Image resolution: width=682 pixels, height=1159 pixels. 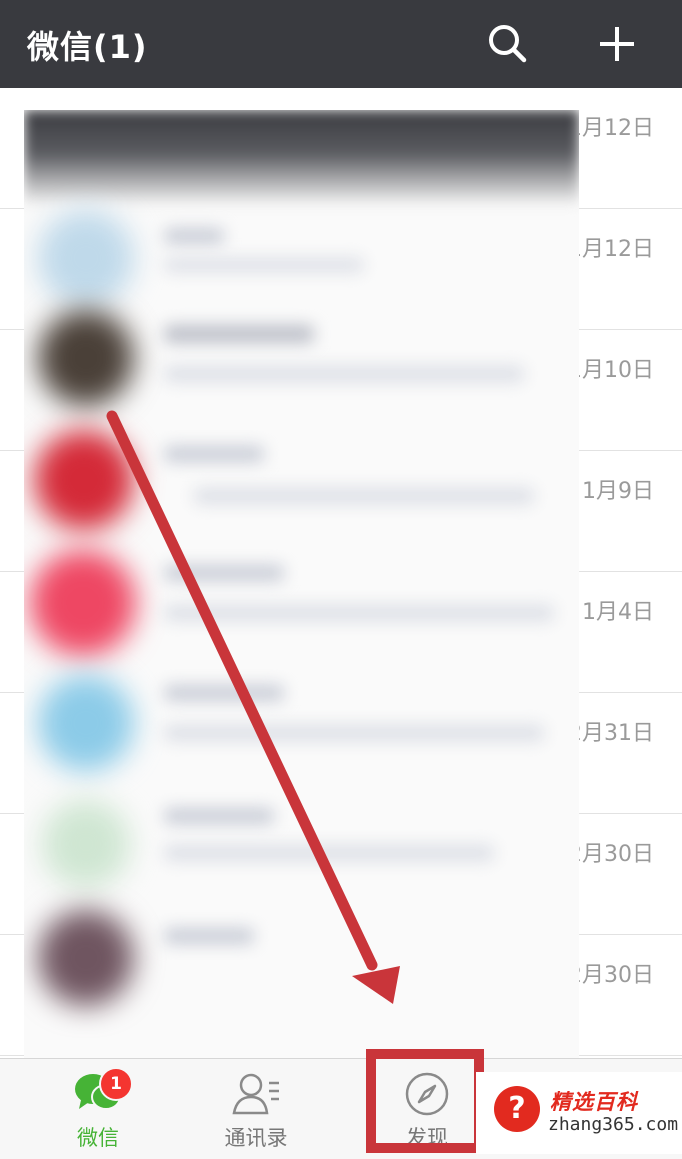 What do you see at coordinates (341, 44) in the screenshot?
I see `top-bar: 微信(1)` at bounding box center [341, 44].